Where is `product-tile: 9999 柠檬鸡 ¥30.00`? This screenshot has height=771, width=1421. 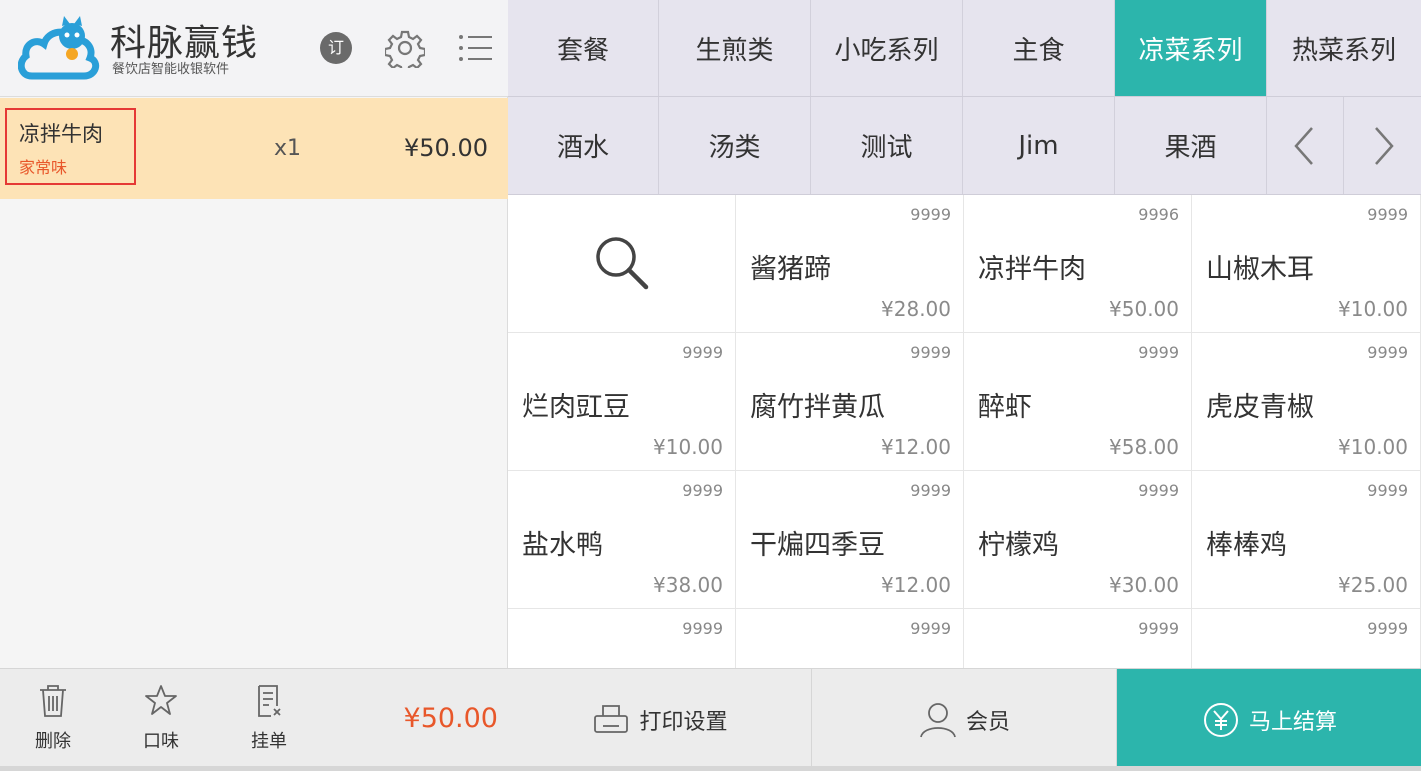 product-tile: 9999 柠檬鸡 ¥30.00 is located at coordinates (1078, 540).